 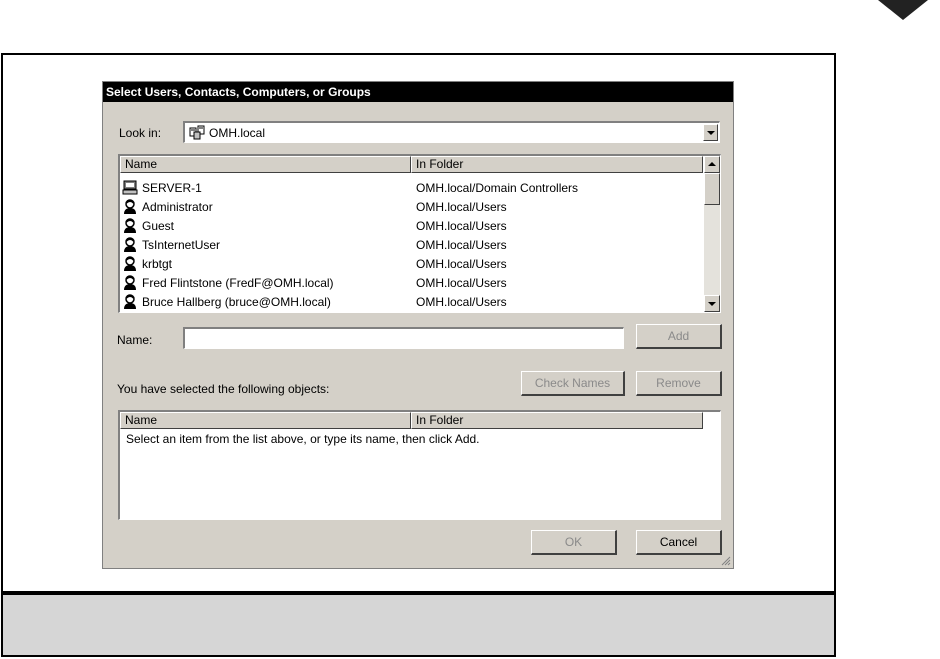 I want to click on look-in-dropdown-button, so click(x=710, y=132).